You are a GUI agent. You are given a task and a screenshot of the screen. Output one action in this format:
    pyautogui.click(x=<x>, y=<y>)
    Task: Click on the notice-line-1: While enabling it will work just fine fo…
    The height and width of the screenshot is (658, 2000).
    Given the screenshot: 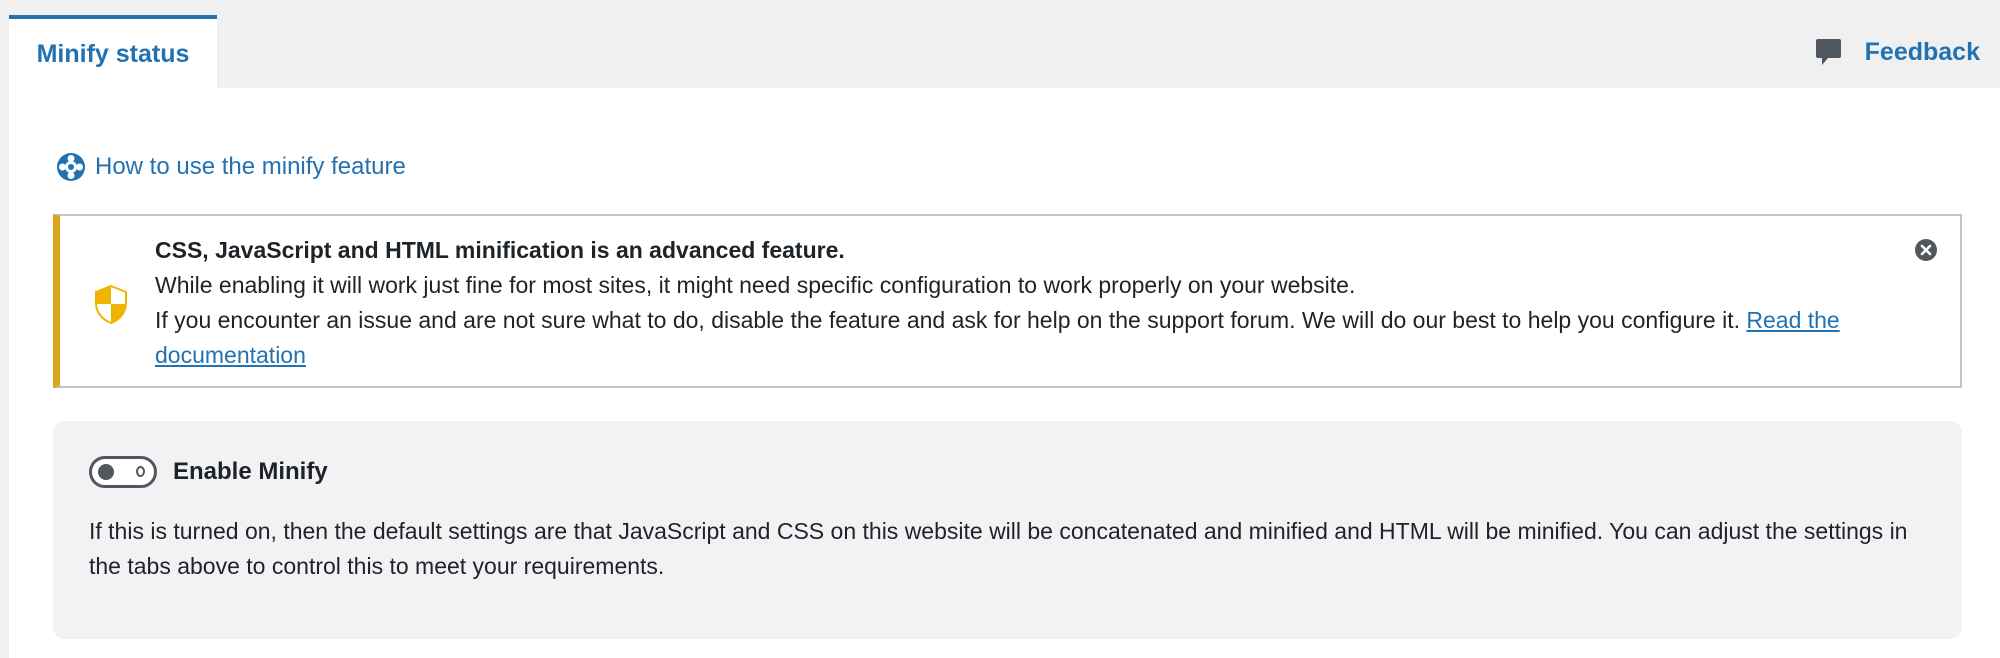 What is the action you would take?
    pyautogui.click(x=755, y=285)
    